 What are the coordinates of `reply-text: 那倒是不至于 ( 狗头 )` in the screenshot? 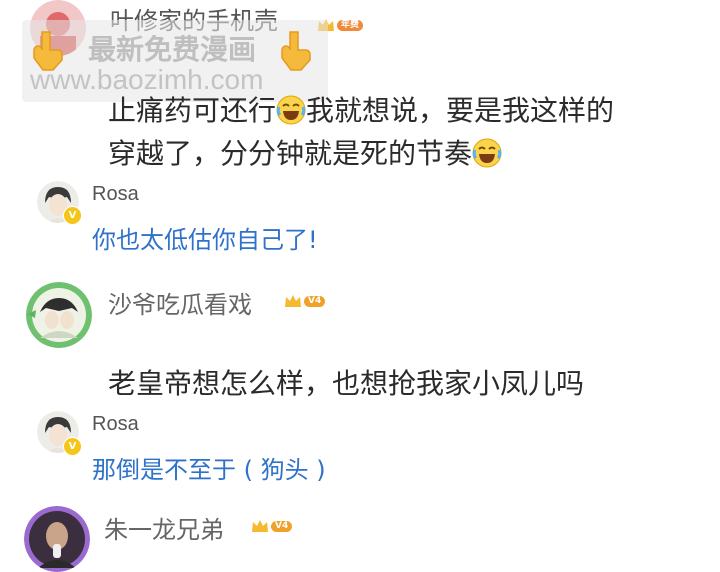 It's located at (209, 470).